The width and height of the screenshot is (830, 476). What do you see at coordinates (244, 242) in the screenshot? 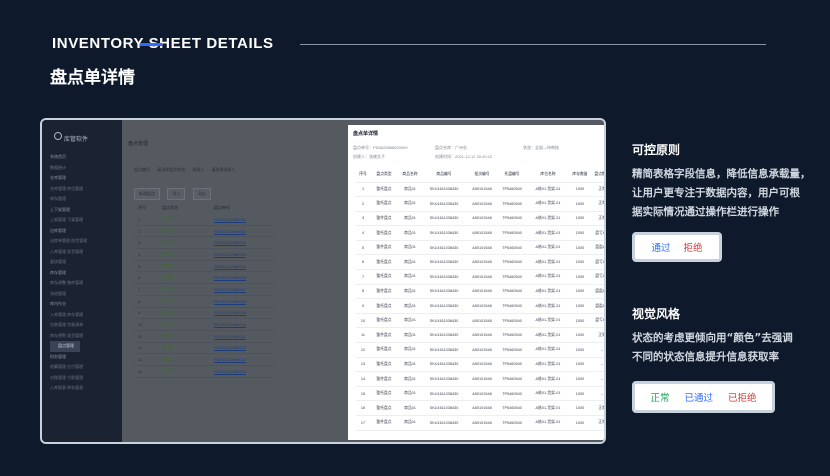
I see `row-code-link: PD202112080003` at bounding box center [244, 242].